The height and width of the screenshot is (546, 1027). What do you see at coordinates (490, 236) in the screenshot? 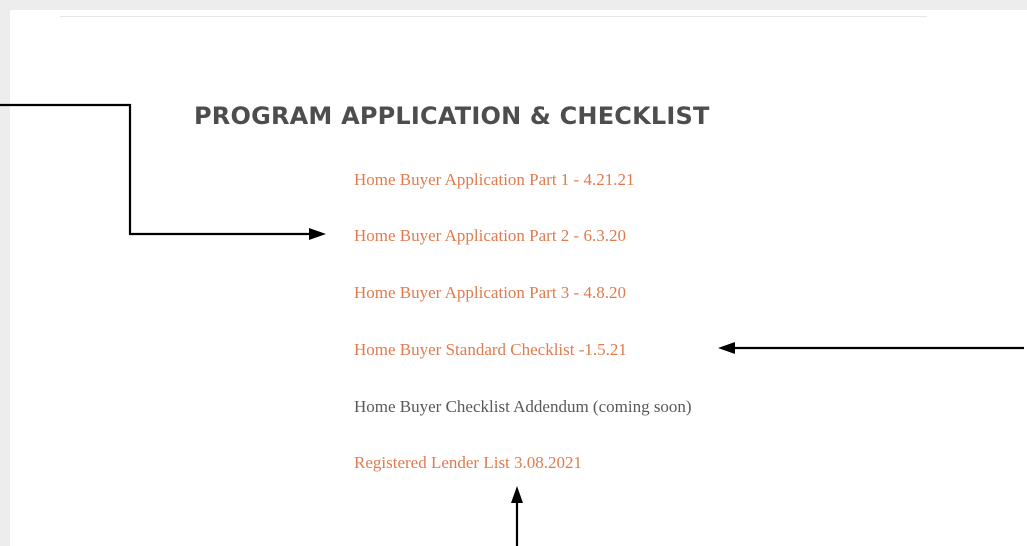
I see `link-application-part-2: Home Buyer Application Part 2 - 6.3.20` at bounding box center [490, 236].